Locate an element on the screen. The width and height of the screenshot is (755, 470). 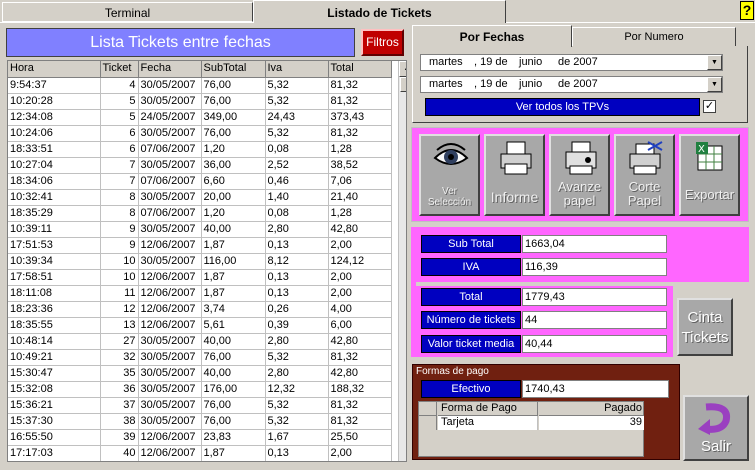
table-row: 15:32:08 36 30/05/2007 176,00 12,32 188,32 is located at coordinates (200, 389).